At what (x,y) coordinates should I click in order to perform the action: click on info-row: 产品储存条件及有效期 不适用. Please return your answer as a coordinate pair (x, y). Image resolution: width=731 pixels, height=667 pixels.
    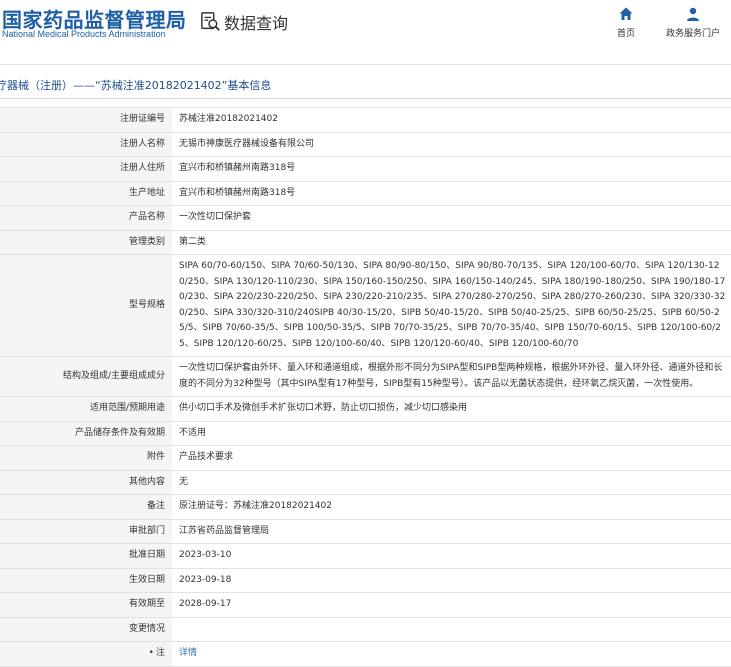
    Looking at the image, I should click on (365, 433).